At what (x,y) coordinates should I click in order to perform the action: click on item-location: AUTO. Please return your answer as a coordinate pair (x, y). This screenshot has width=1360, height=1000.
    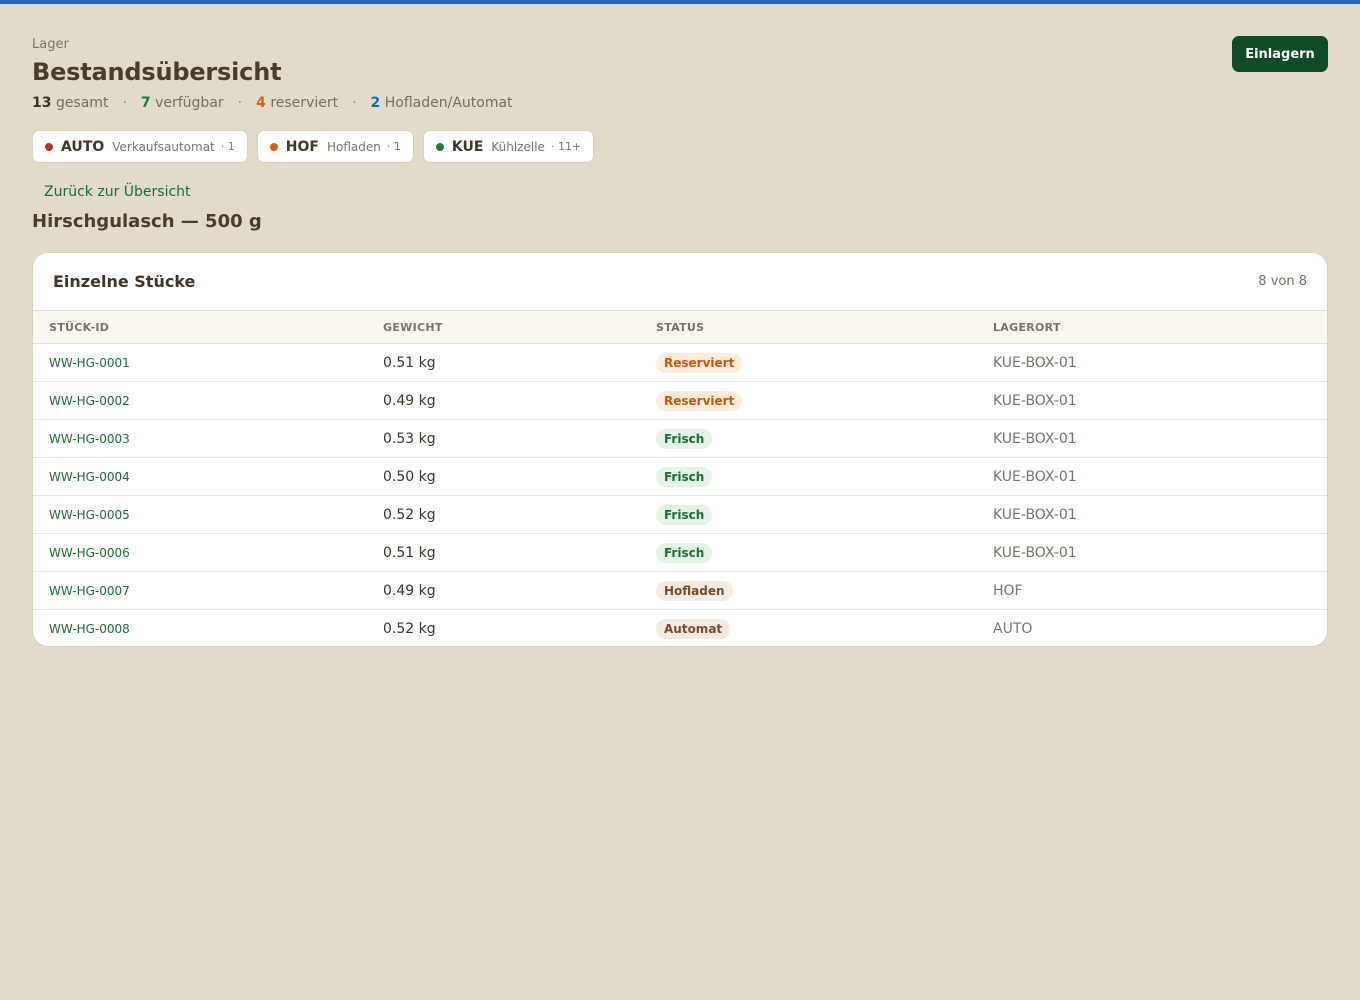
    Looking at the image, I should click on (1013, 629).